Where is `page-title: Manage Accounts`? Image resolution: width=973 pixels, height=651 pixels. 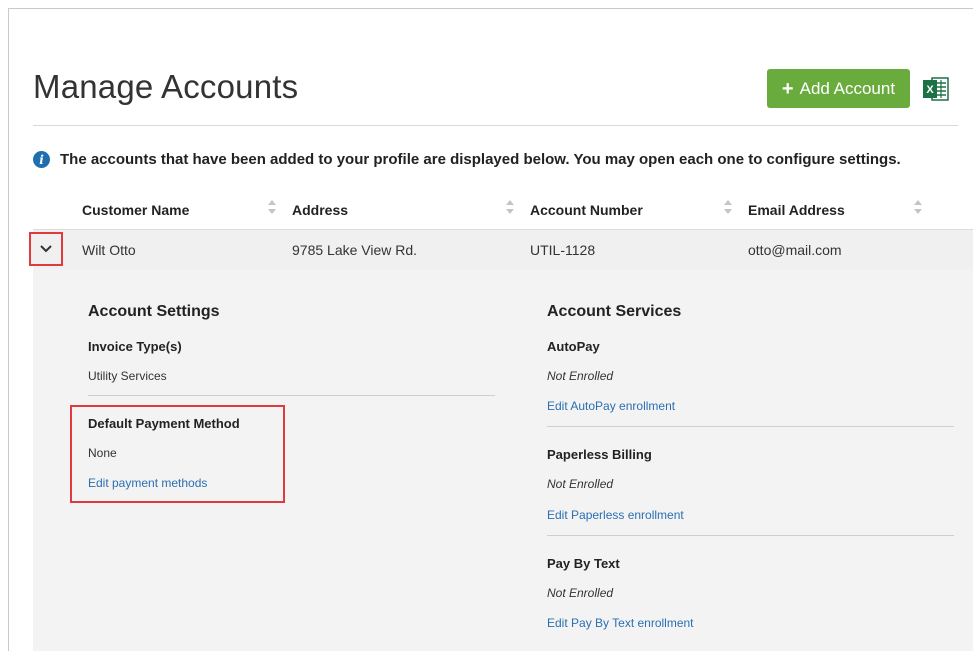
page-title: Manage Accounts is located at coordinates (166, 86).